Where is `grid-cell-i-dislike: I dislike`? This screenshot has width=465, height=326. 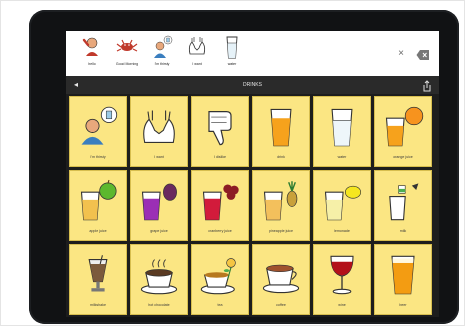 grid-cell-i-dislike: I dislike is located at coordinates (220, 131).